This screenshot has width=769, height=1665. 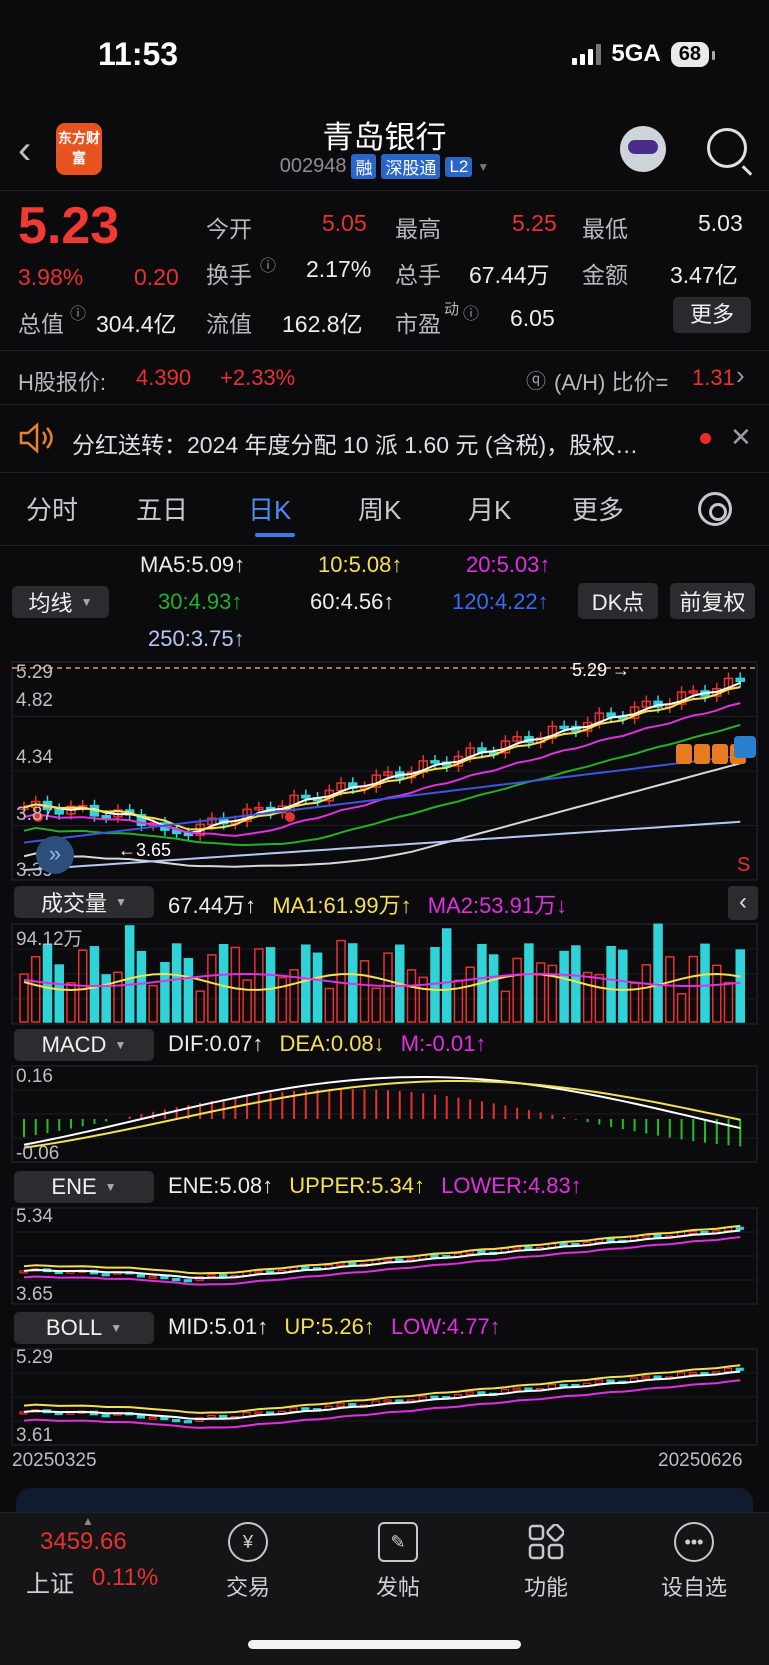 I want to click on dk-flag, so click(x=684, y=754).